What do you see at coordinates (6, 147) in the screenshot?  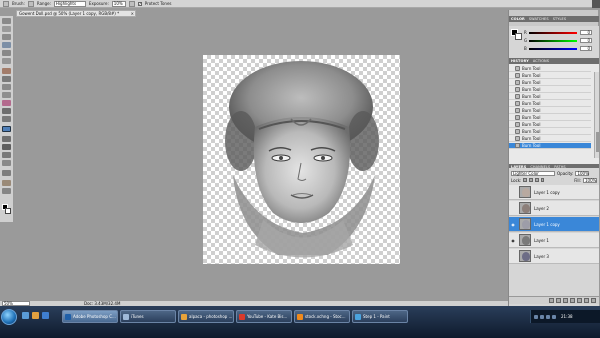 I see `type-tool-icon` at bounding box center [6, 147].